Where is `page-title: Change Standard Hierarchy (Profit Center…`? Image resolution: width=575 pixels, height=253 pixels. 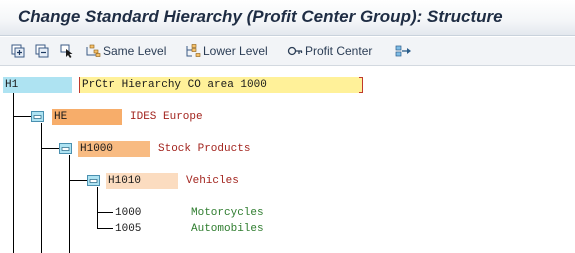
page-title: Change Standard Hierarchy (Profit Center… is located at coordinates (260, 16).